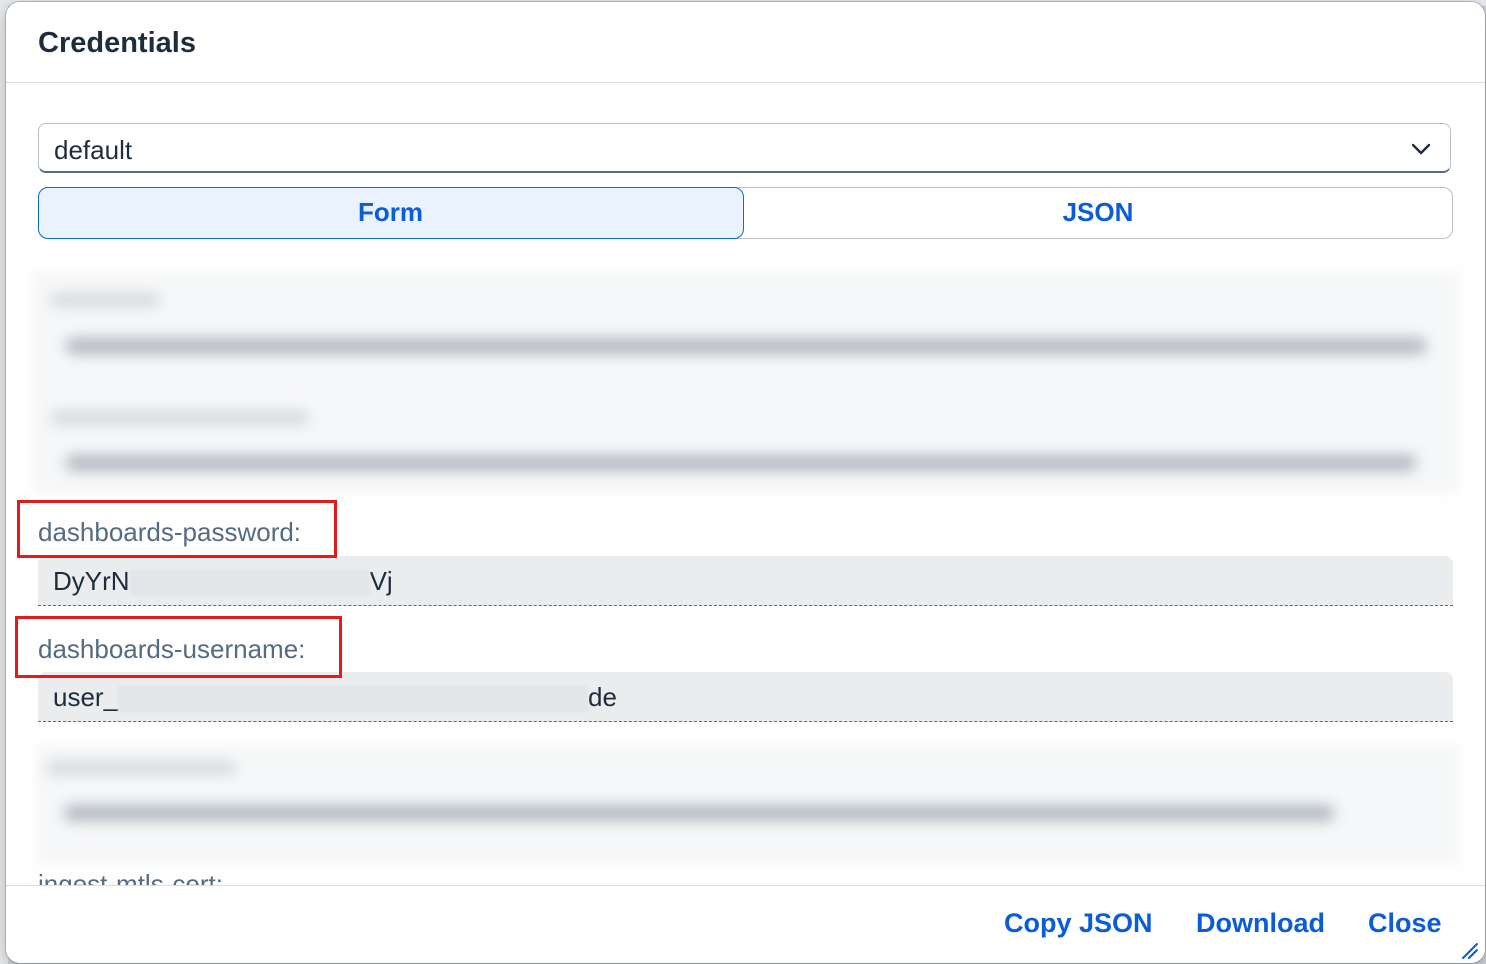  What do you see at coordinates (177, 529) in the screenshot?
I see `highlight-box-password` at bounding box center [177, 529].